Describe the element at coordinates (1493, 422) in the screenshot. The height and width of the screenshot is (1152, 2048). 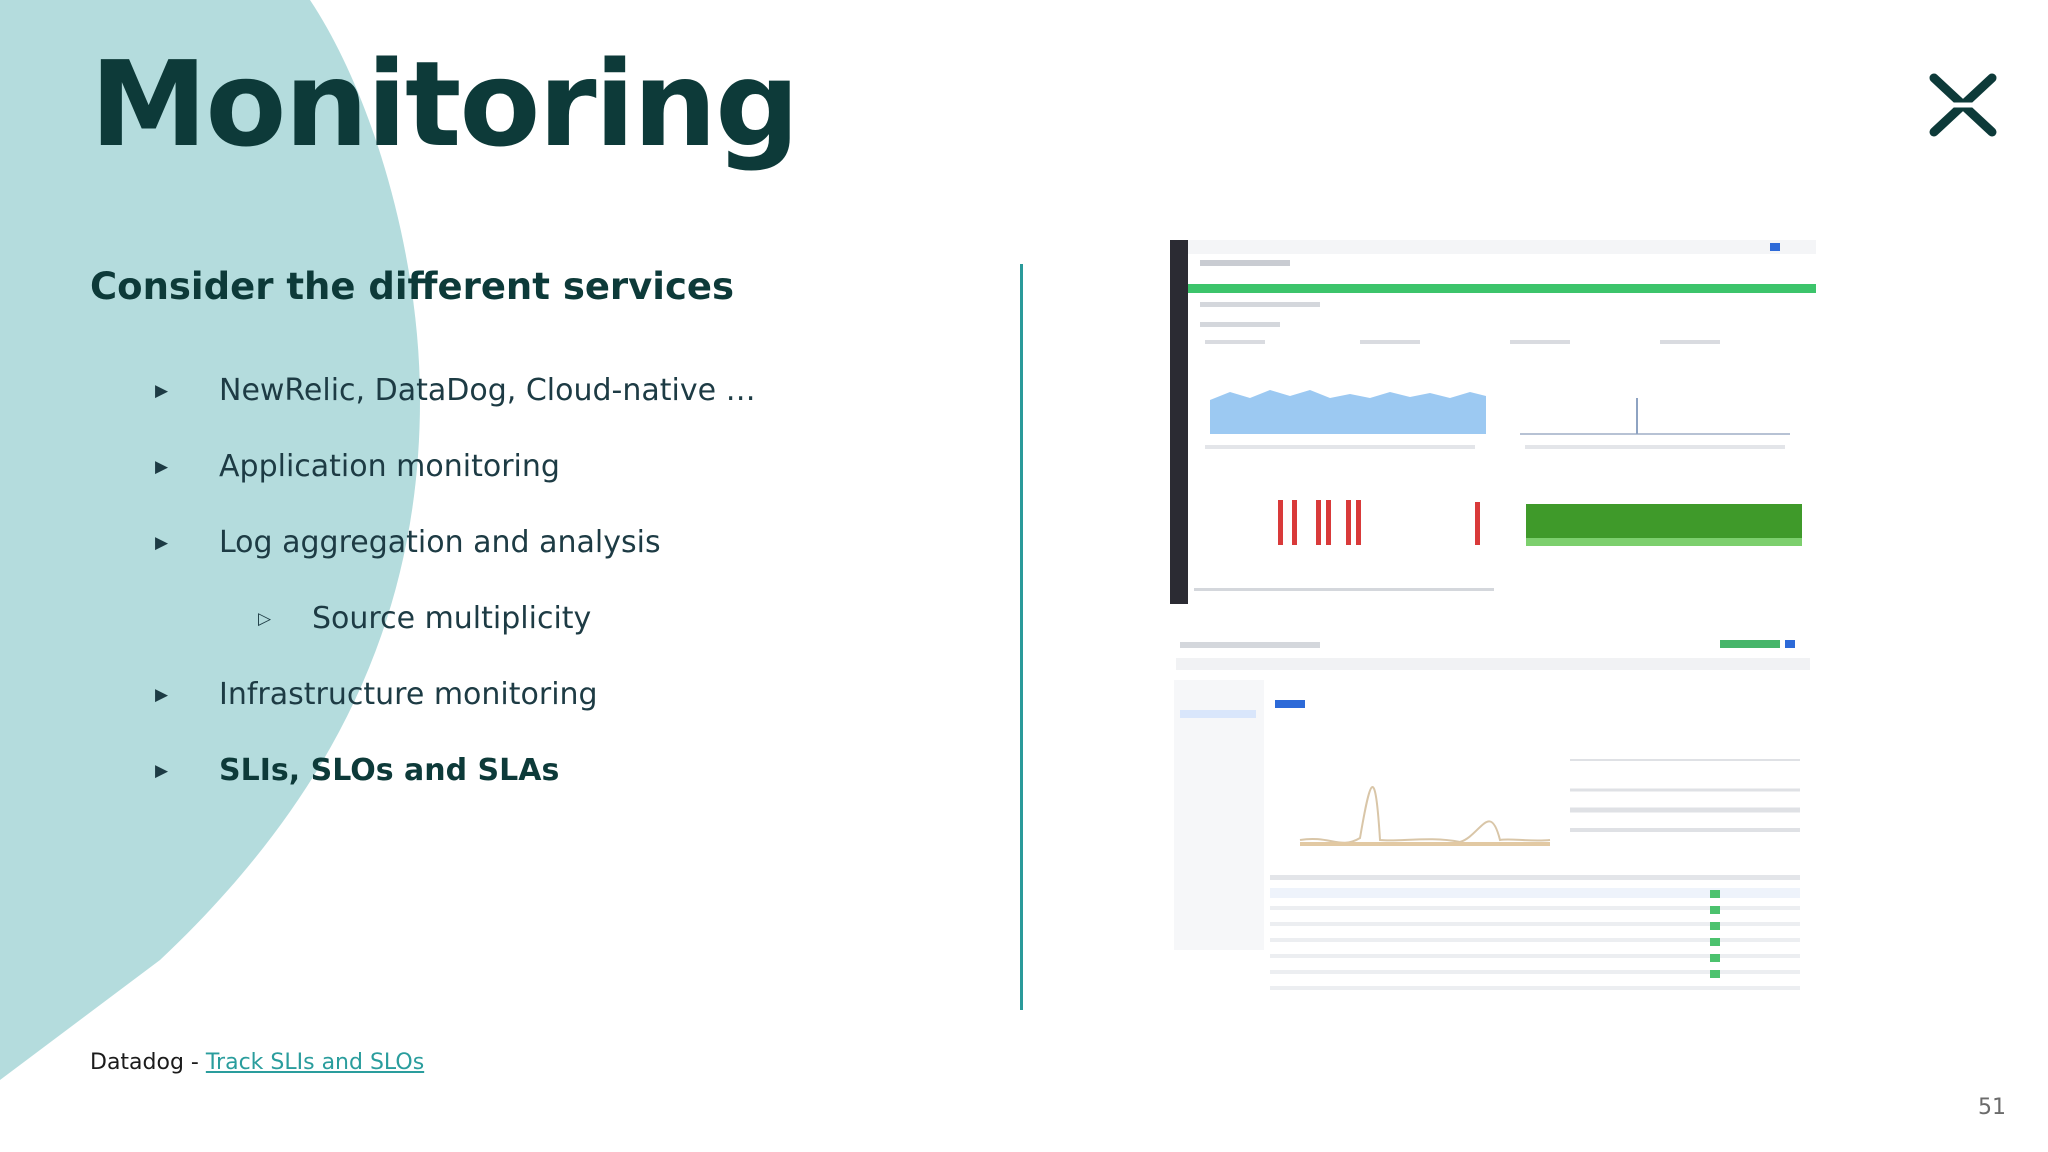
I see `dashboard-screenshot-image` at that location.